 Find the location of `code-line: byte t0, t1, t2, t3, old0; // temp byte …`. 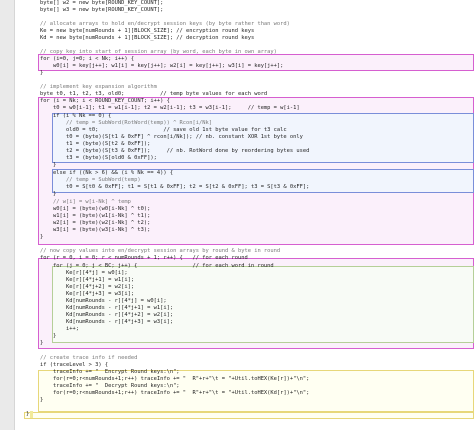

code-line: byte t0, t1, t2, t3, old0; // temp byte … is located at coordinates (154, 94).